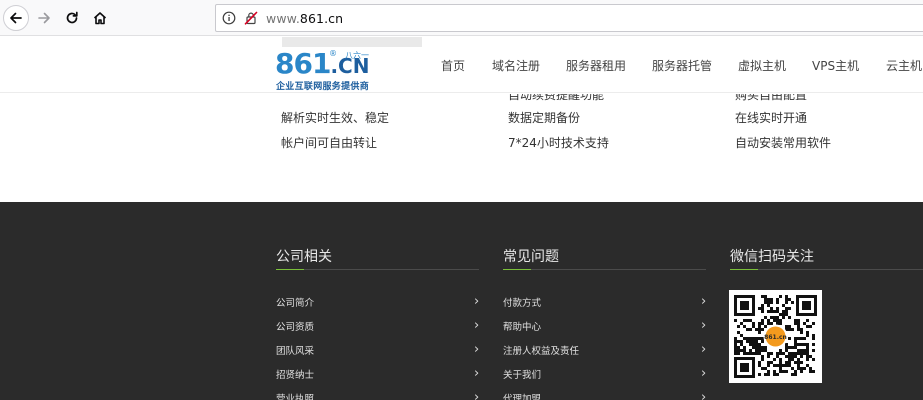 This screenshot has height=400, width=923. I want to click on url-bar: www.861.cn, so click(569, 18).